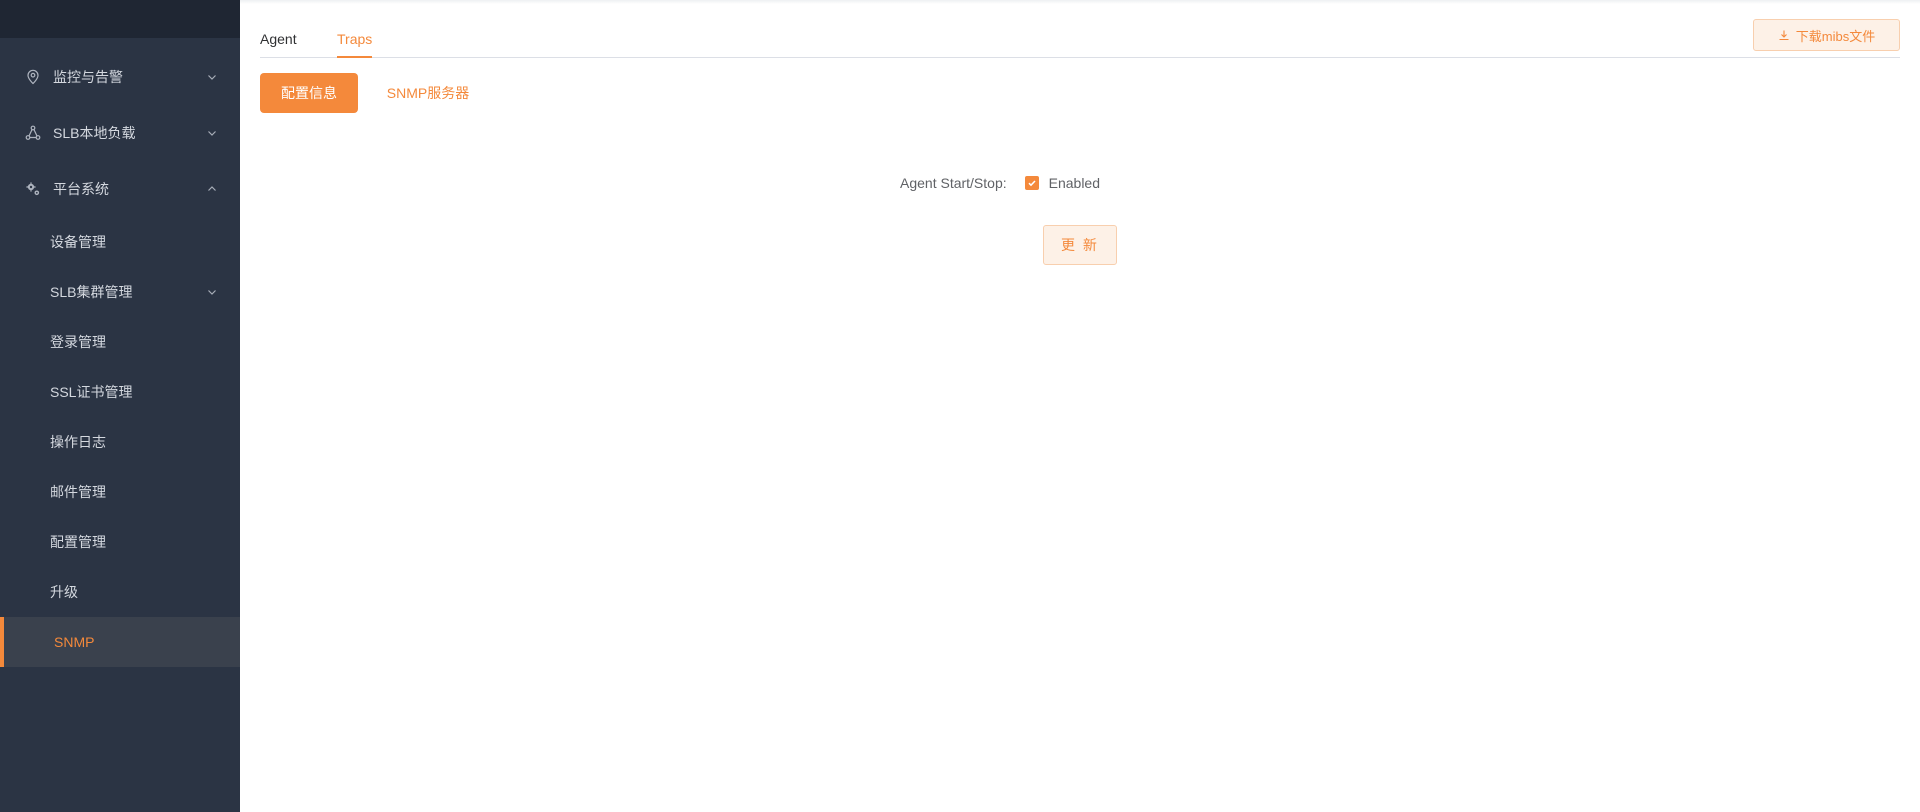  Describe the element at coordinates (94, 133) in the screenshot. I see `sidebar-group-label: SLB本地负载` at that location.